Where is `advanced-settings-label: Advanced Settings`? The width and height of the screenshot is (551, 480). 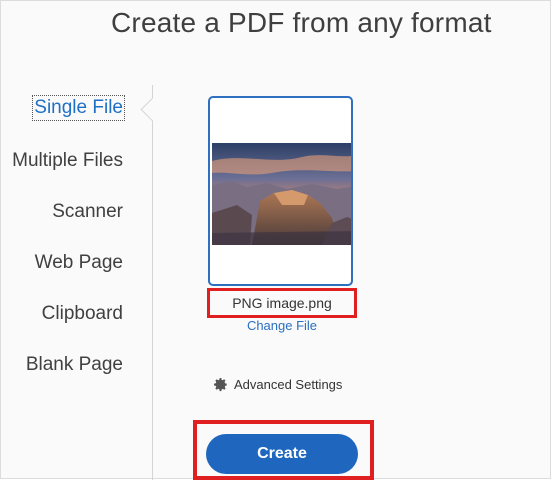 advanced-settings-label: Advanced Settings is located at coordinates (288, 384).